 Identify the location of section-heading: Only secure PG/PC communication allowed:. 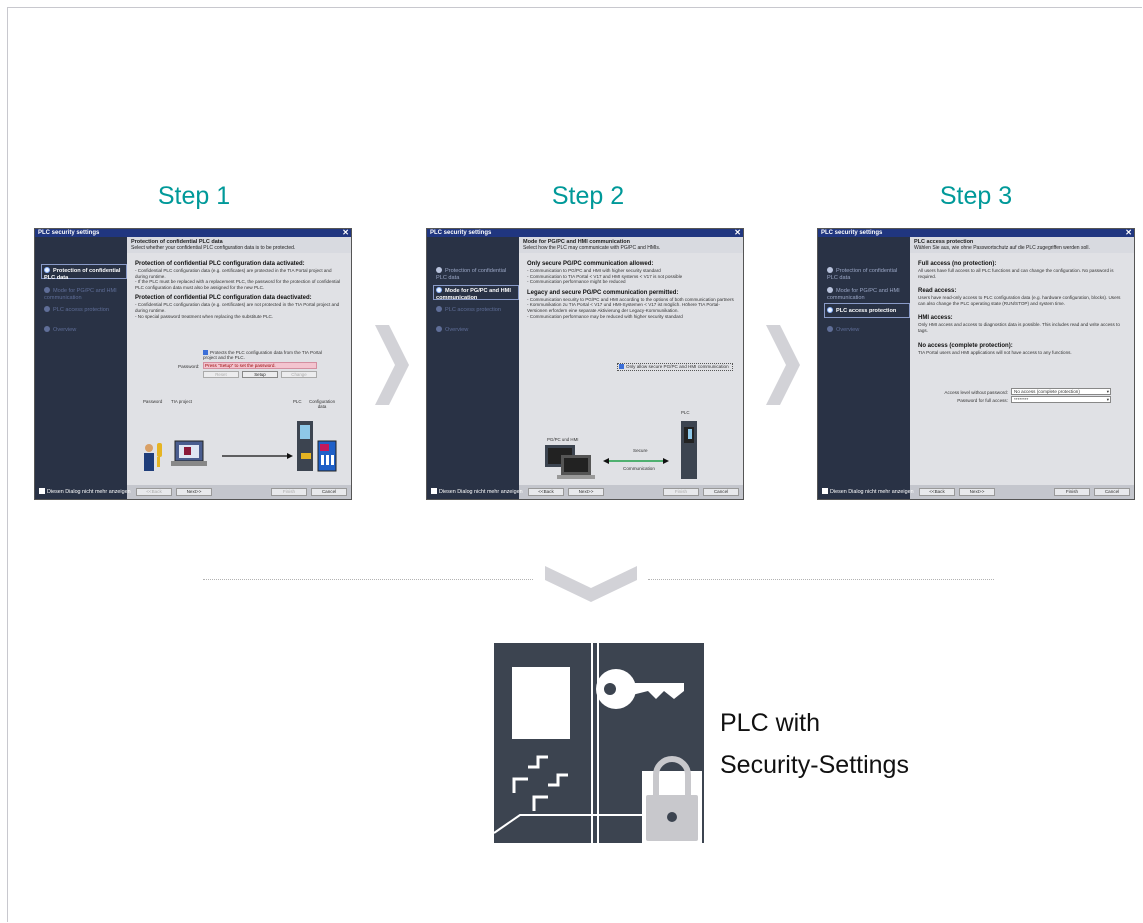
(590, 264).